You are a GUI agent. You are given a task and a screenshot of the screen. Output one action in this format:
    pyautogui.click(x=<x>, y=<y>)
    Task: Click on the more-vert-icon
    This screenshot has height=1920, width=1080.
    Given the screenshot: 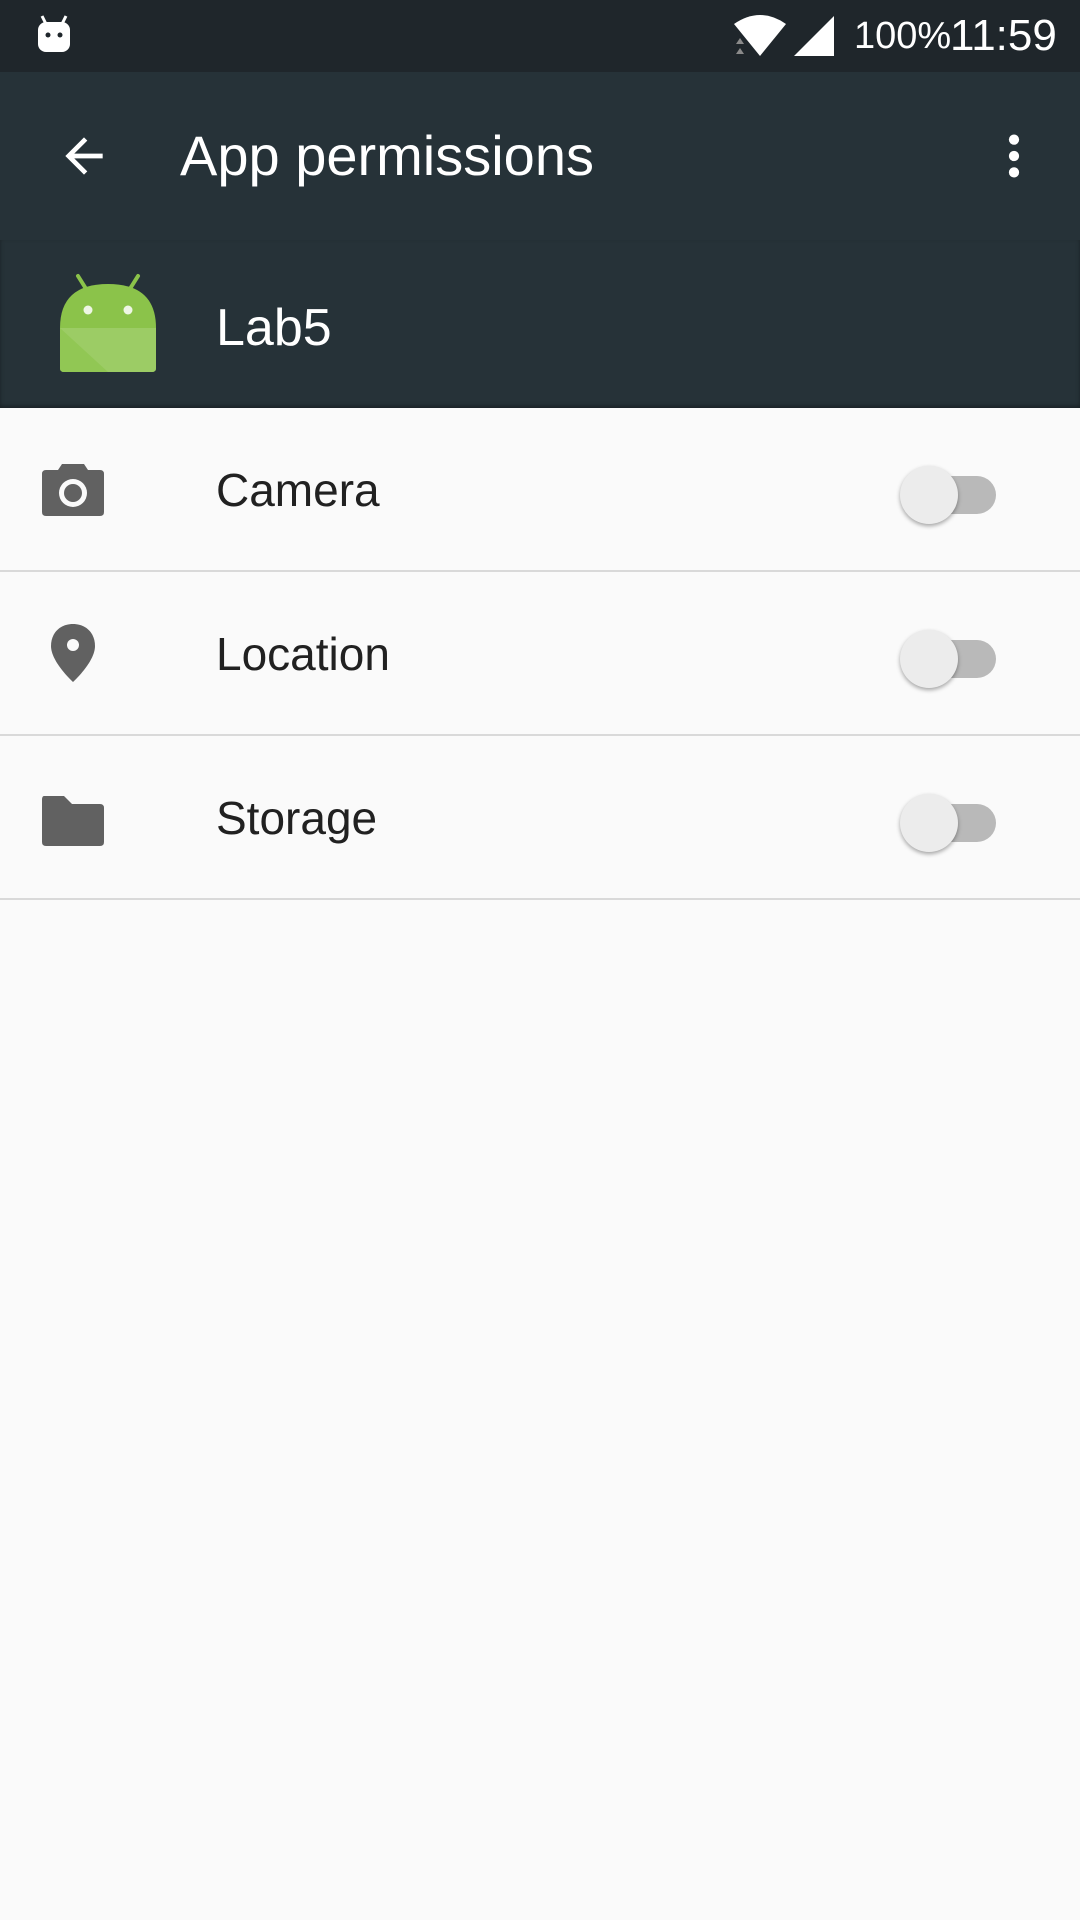 What is the action you would take?
    pyautogui.click(x=1014, y=156)
    